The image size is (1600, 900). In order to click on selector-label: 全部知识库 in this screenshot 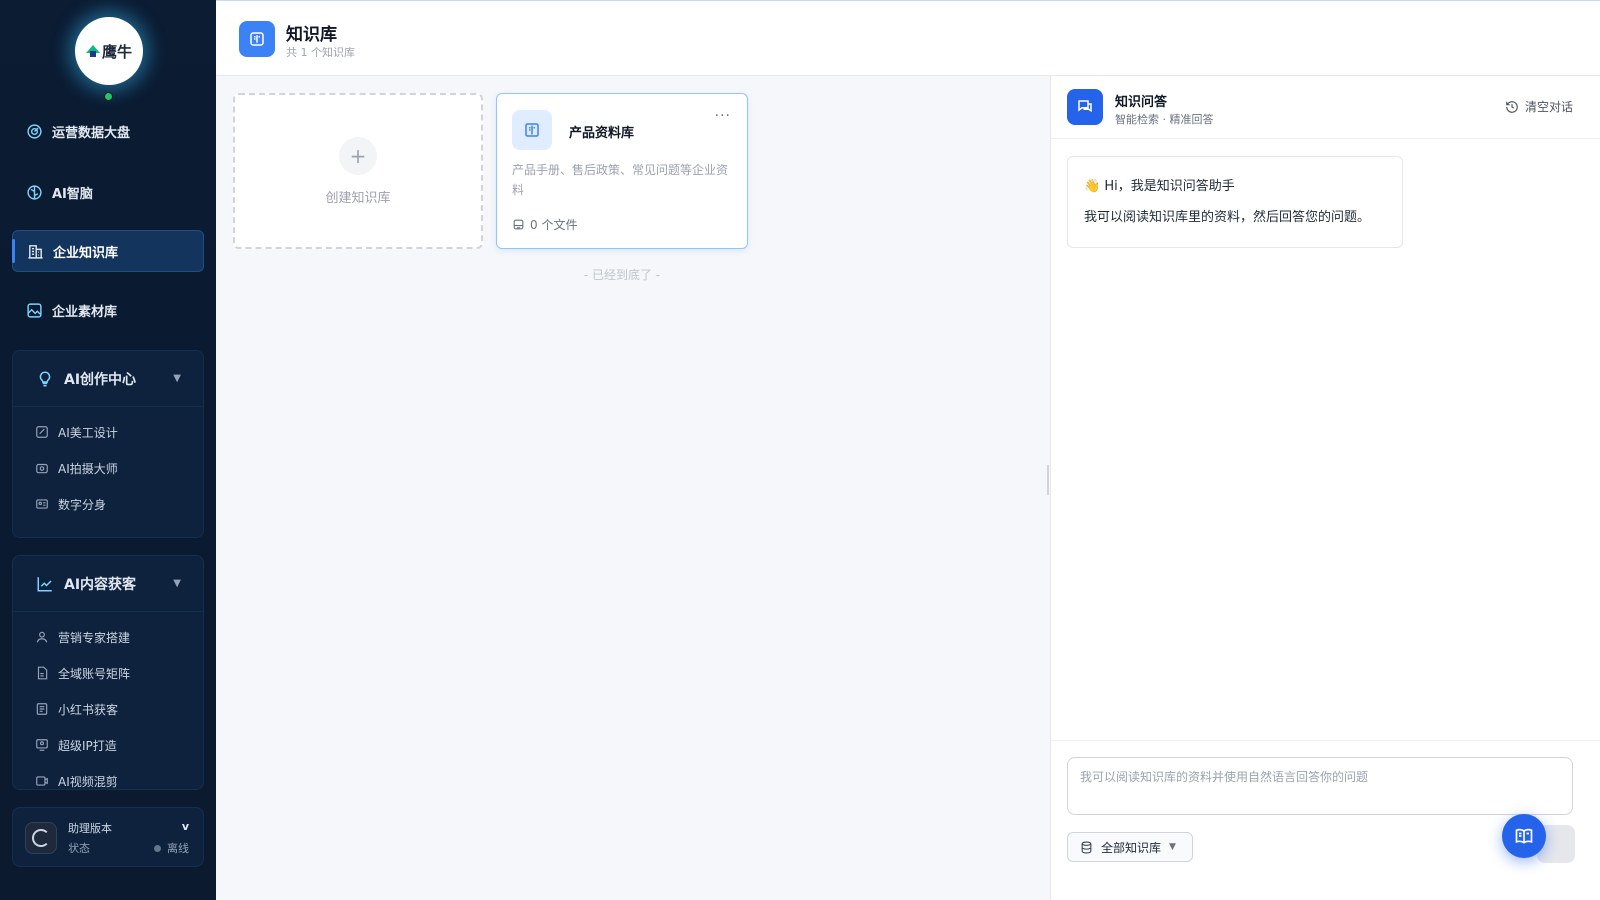, I will do `click(1131, 847)`.